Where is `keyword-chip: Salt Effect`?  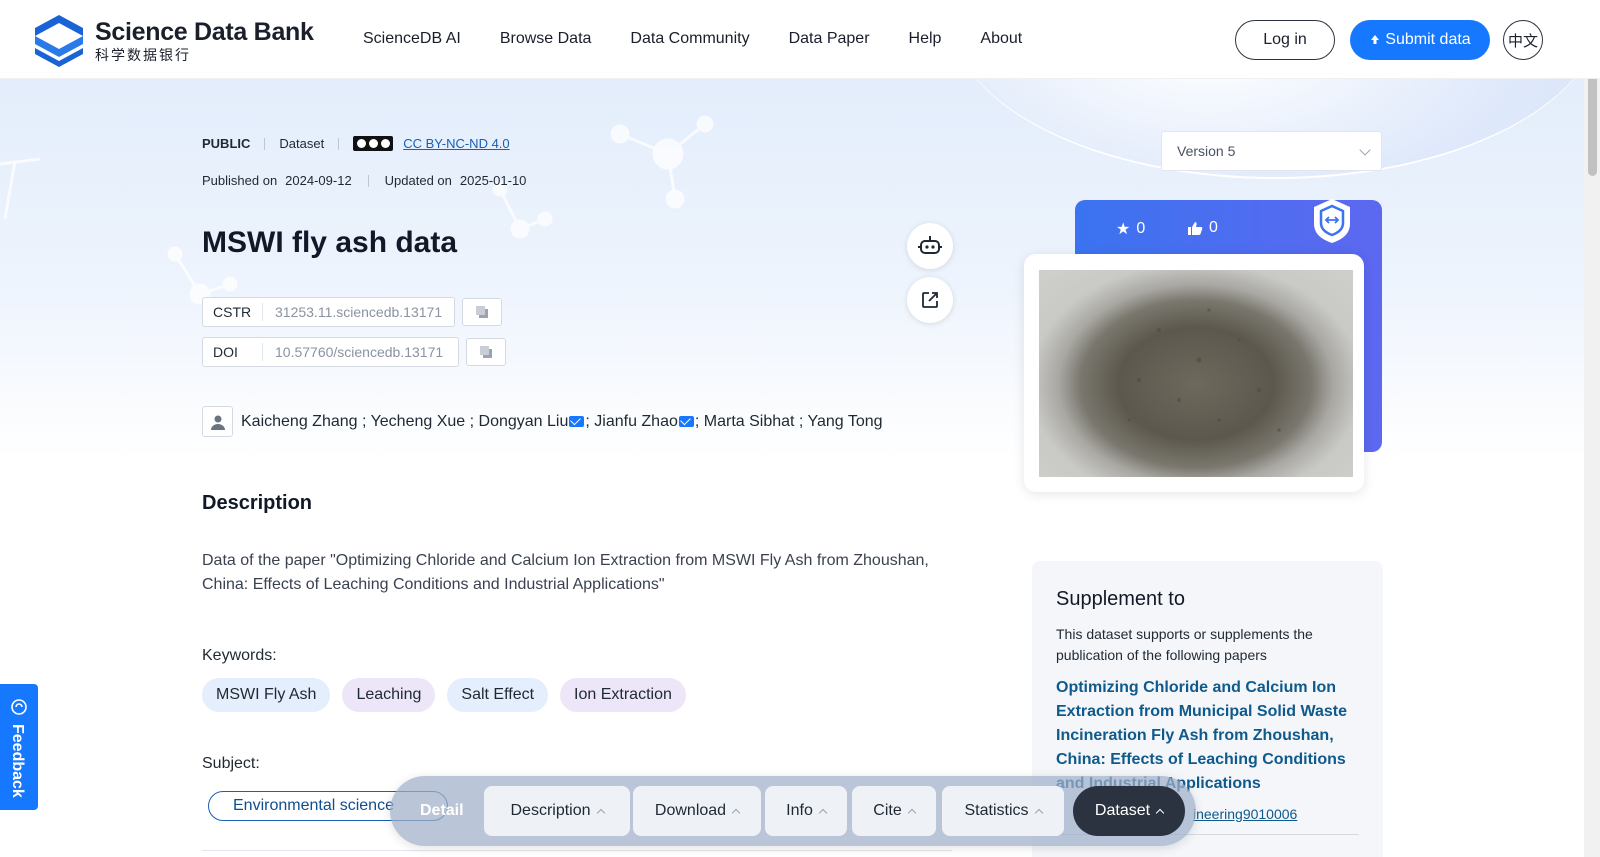 keyword-chip: Salt Effect is located at coordinates (498, 695).